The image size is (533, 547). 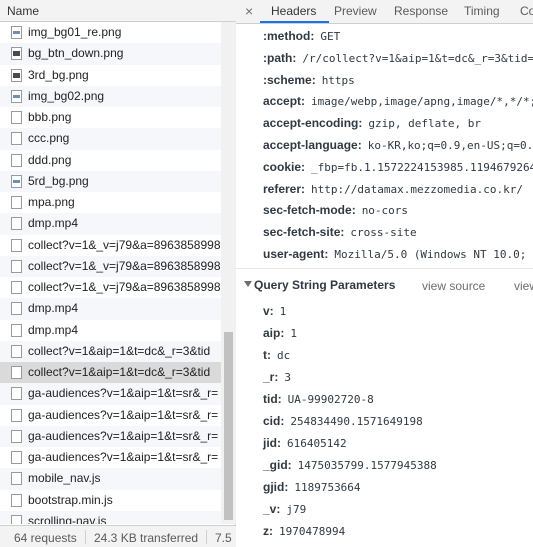 I want to click on request-header-row: sec-fetch-site: cross-site, so click(x=340, y=232).